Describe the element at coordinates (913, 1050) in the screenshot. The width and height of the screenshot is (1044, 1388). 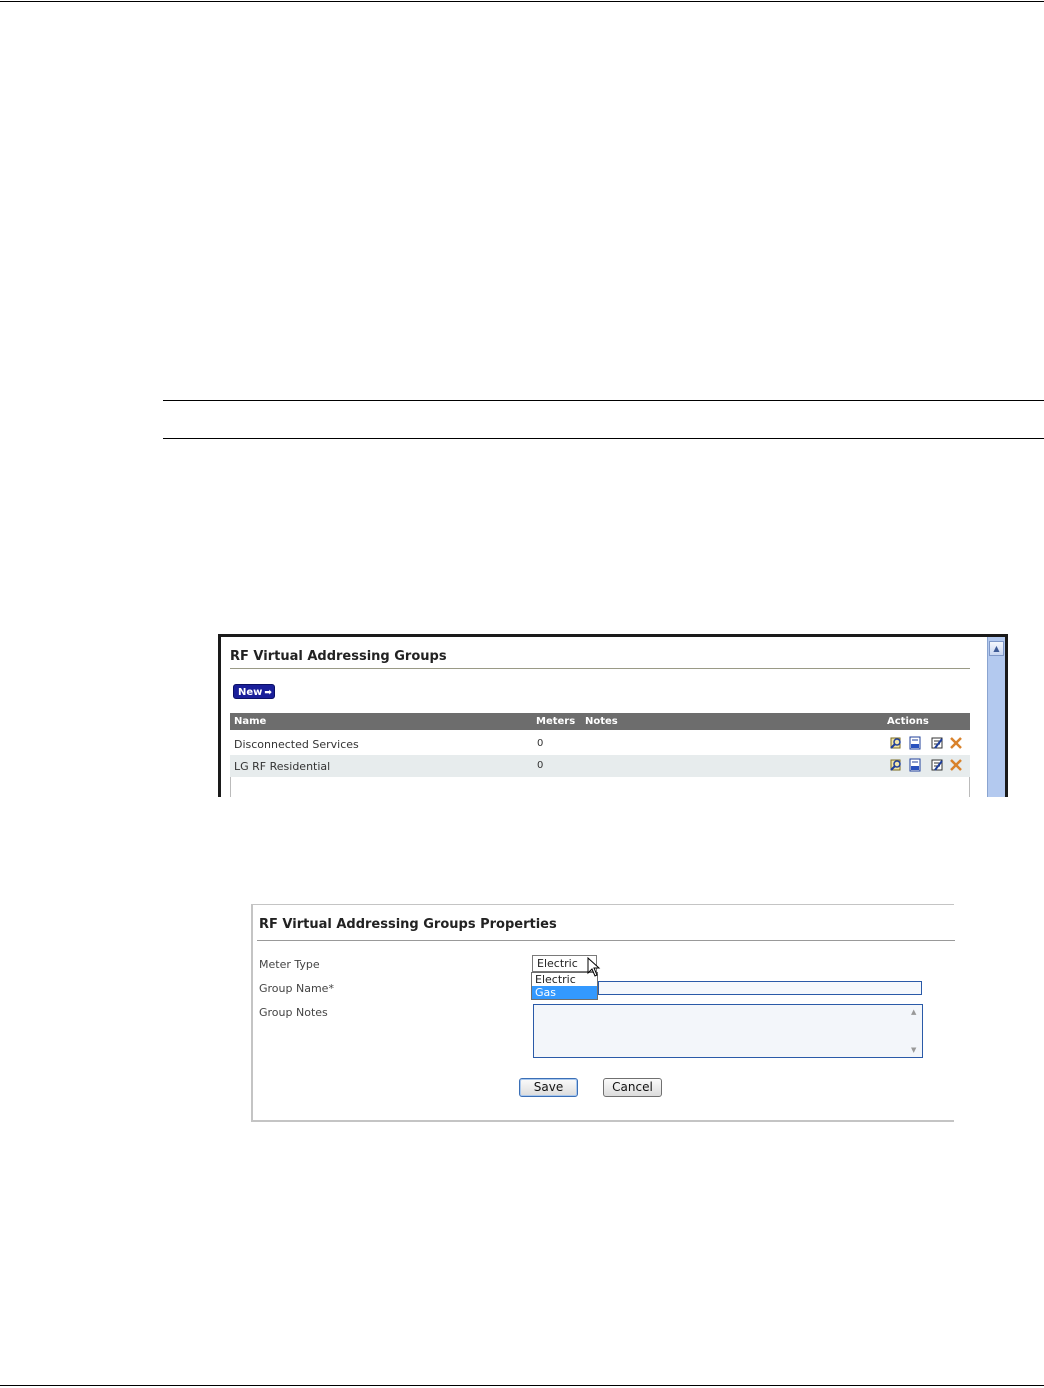
I see `scroll-down-icon: ▼` at that location.